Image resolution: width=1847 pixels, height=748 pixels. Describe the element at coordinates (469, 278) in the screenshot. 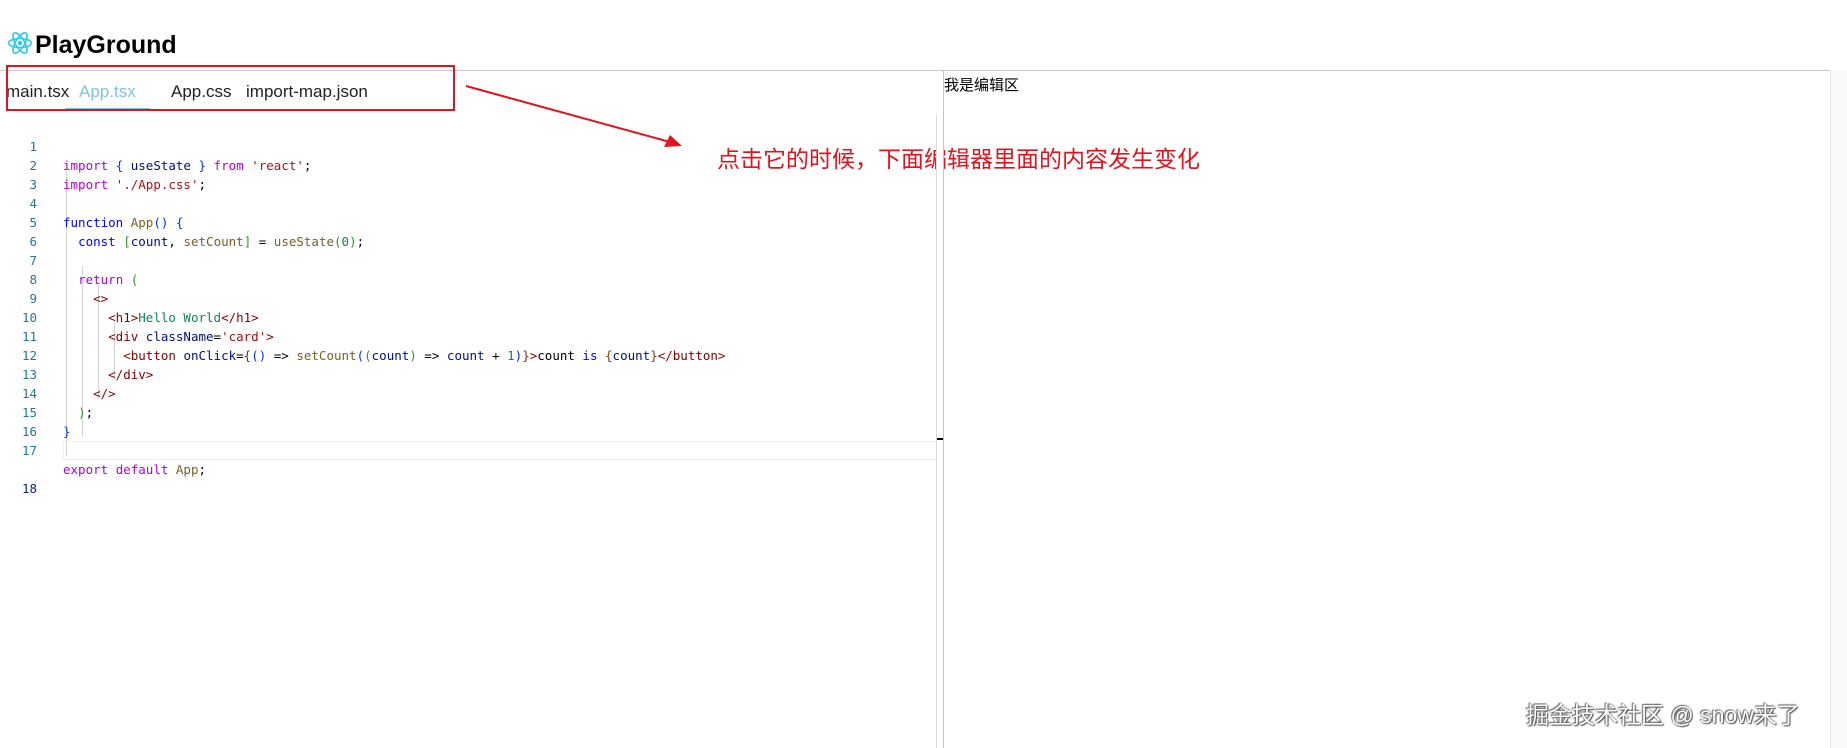

I see `code-line: 8 <>` at that location.